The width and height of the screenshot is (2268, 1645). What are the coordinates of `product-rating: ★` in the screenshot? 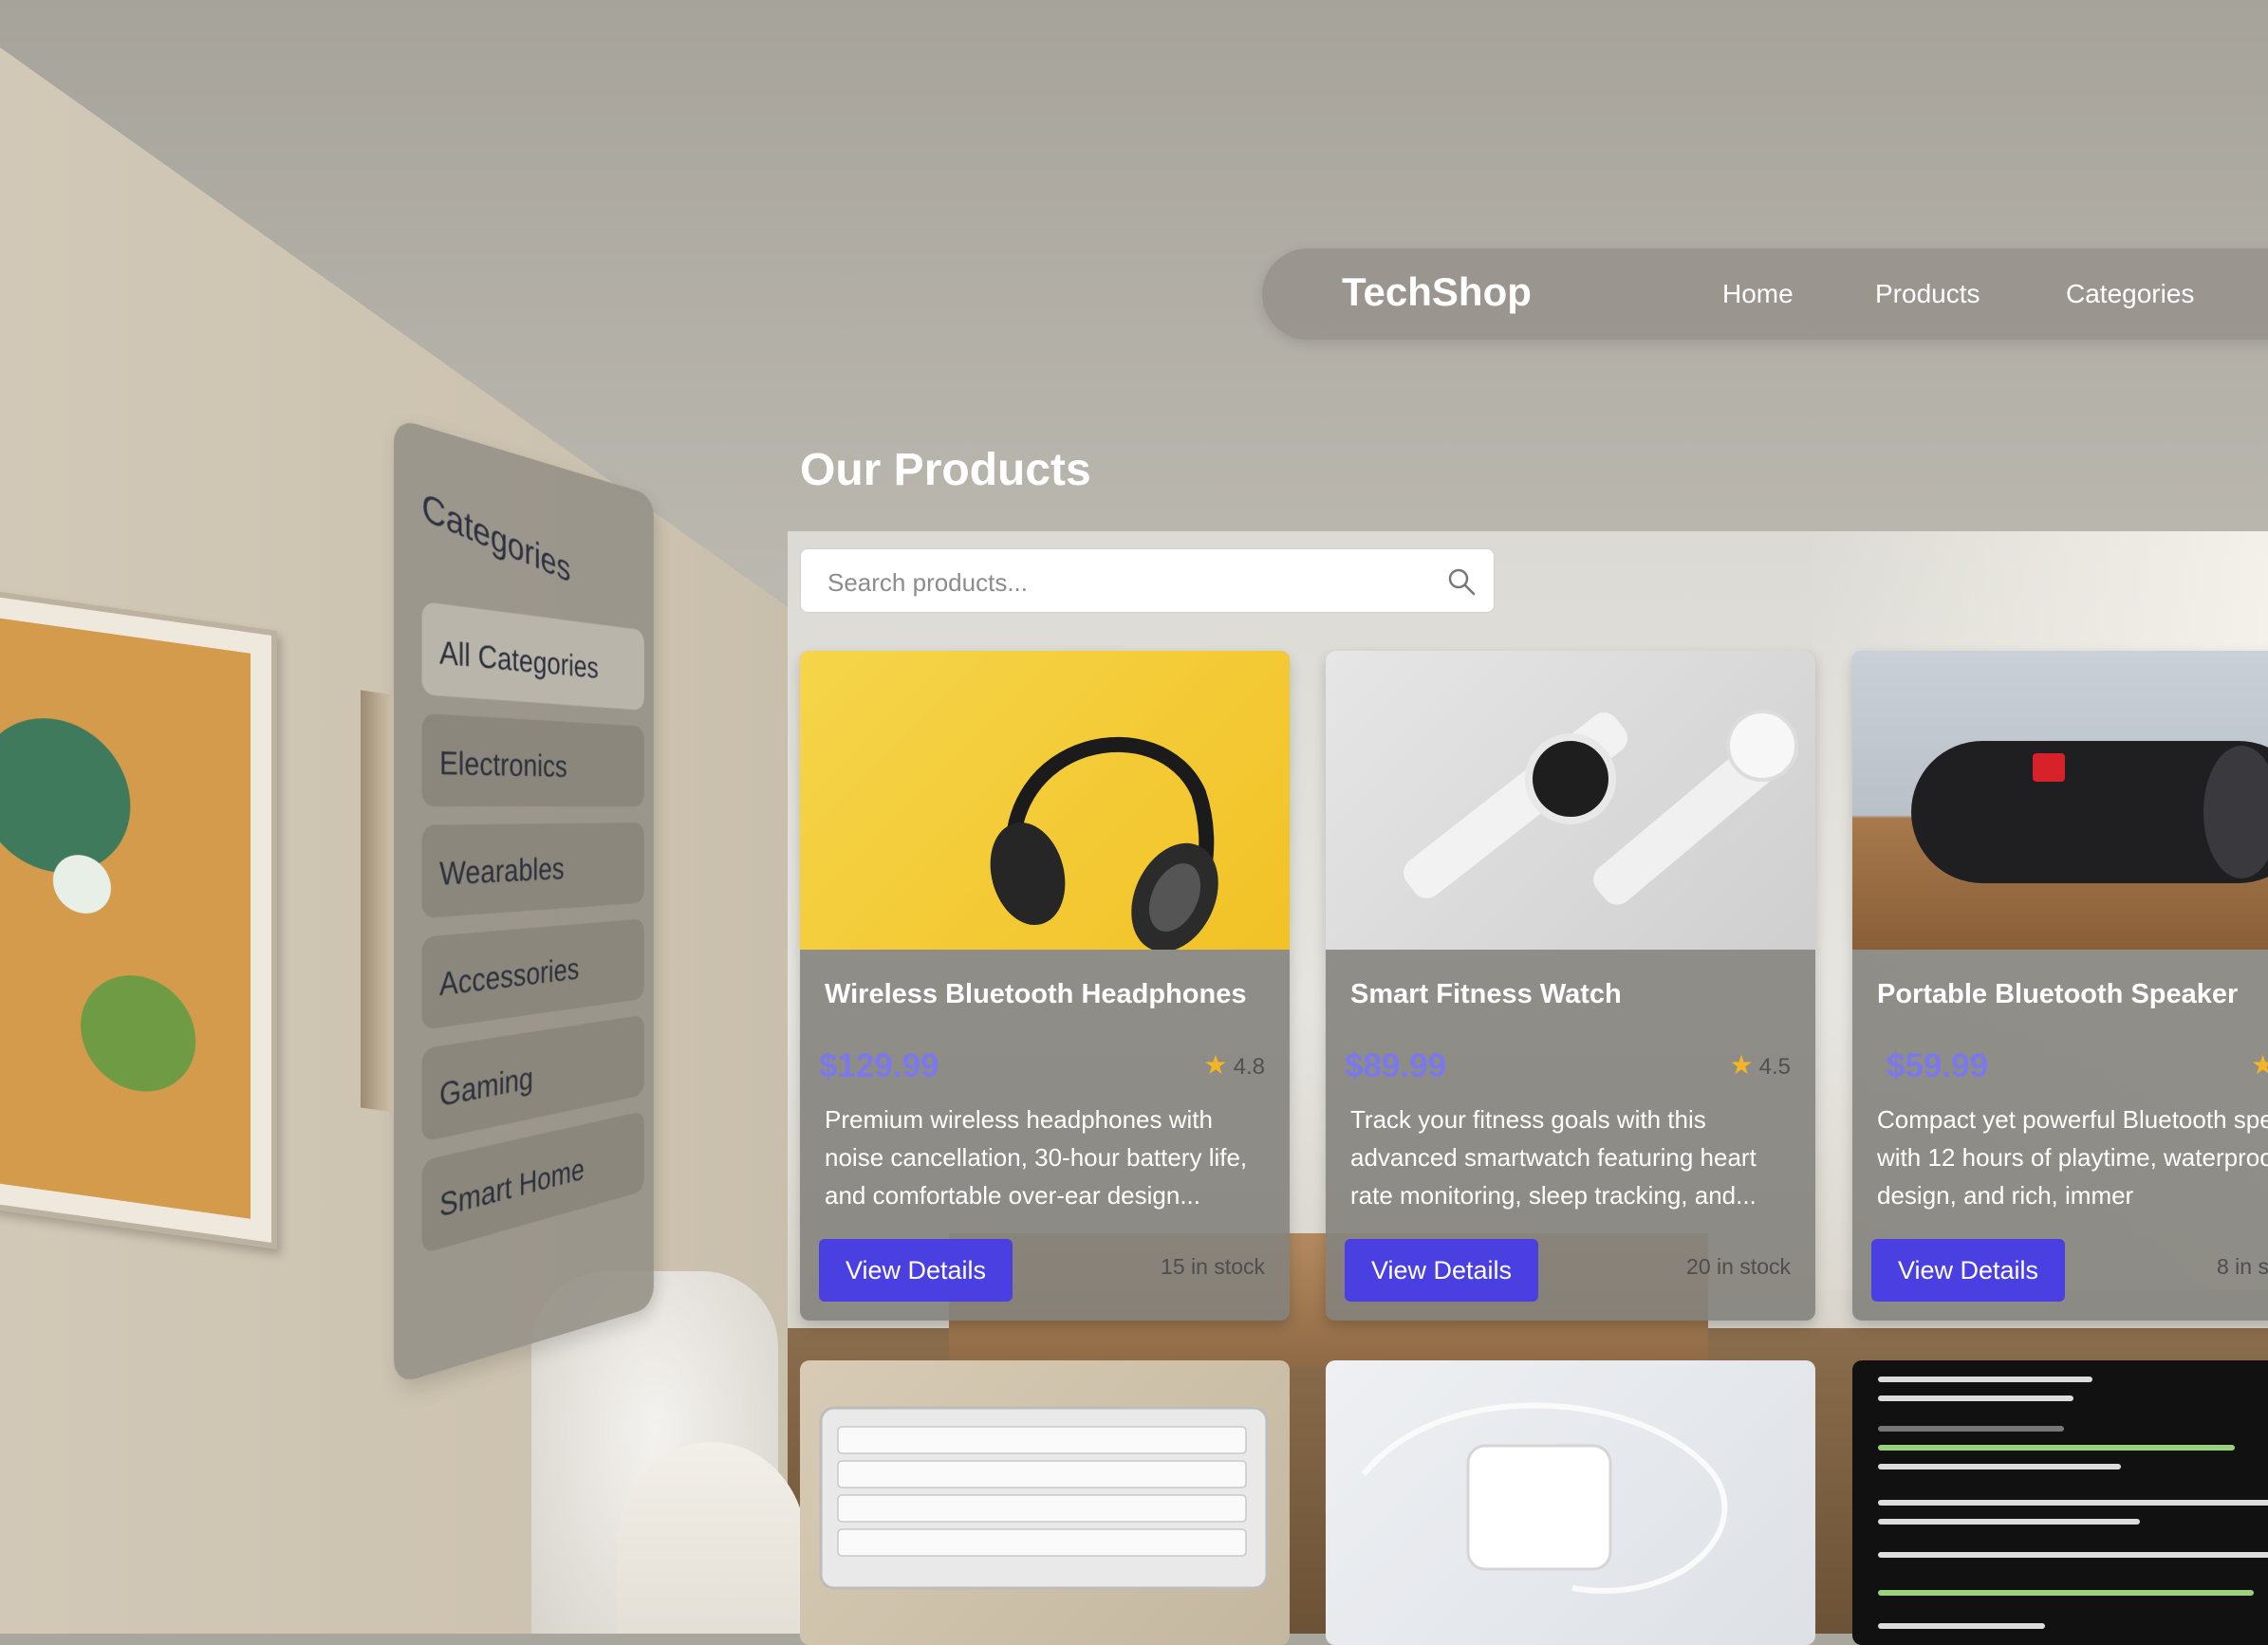 It's located at (2259, 1065).